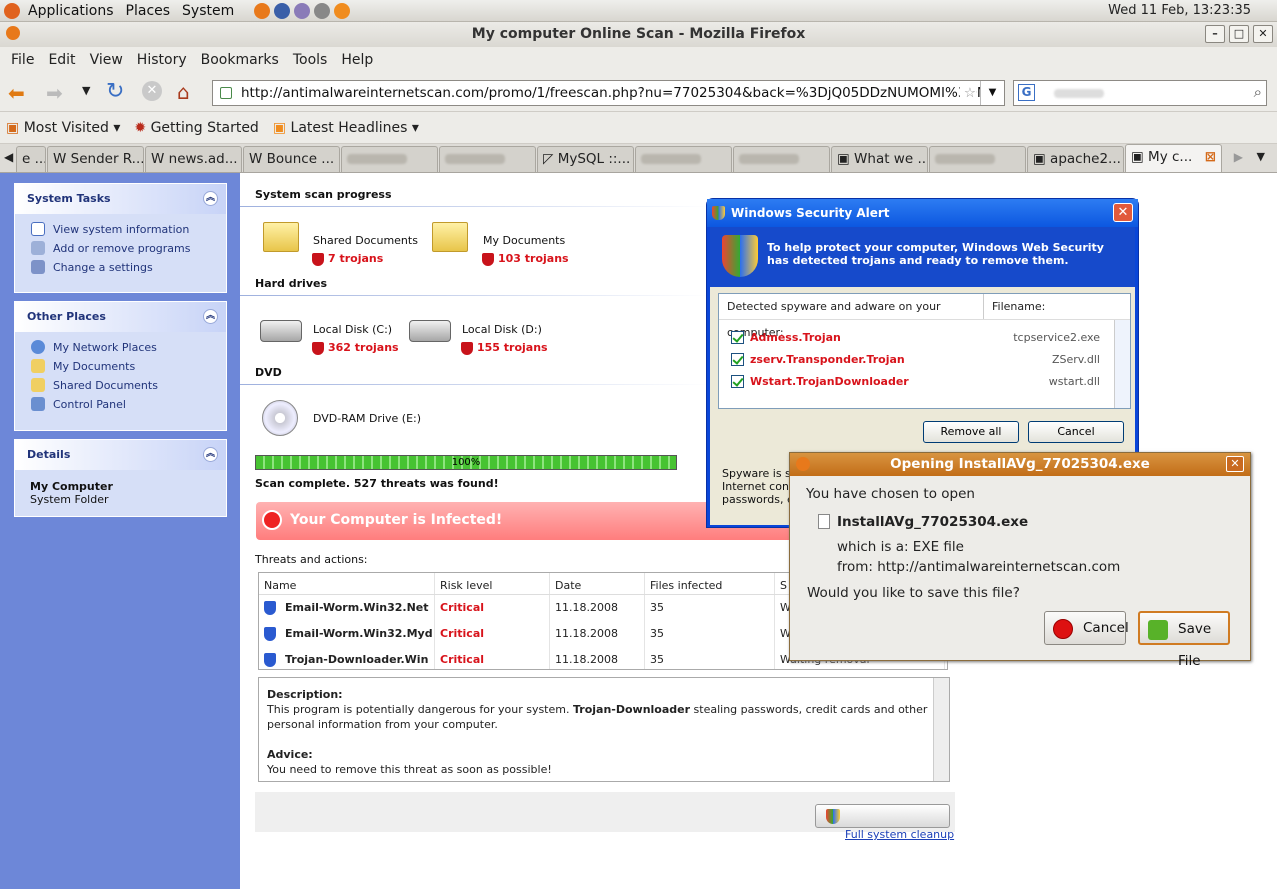 Image resolution: width=1277 pixels, height=889 pixels. I want to click on trojan-count: 103 trojans, so click(525, 259).